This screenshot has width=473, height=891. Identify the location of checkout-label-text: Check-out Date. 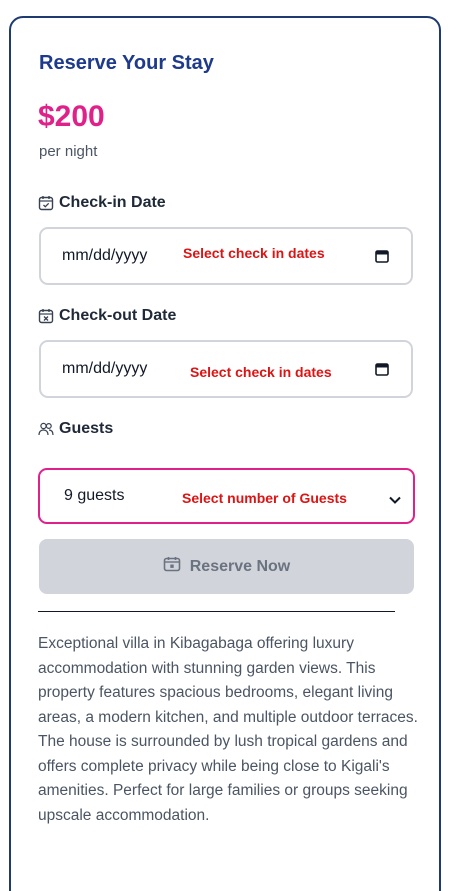
(118, 315).